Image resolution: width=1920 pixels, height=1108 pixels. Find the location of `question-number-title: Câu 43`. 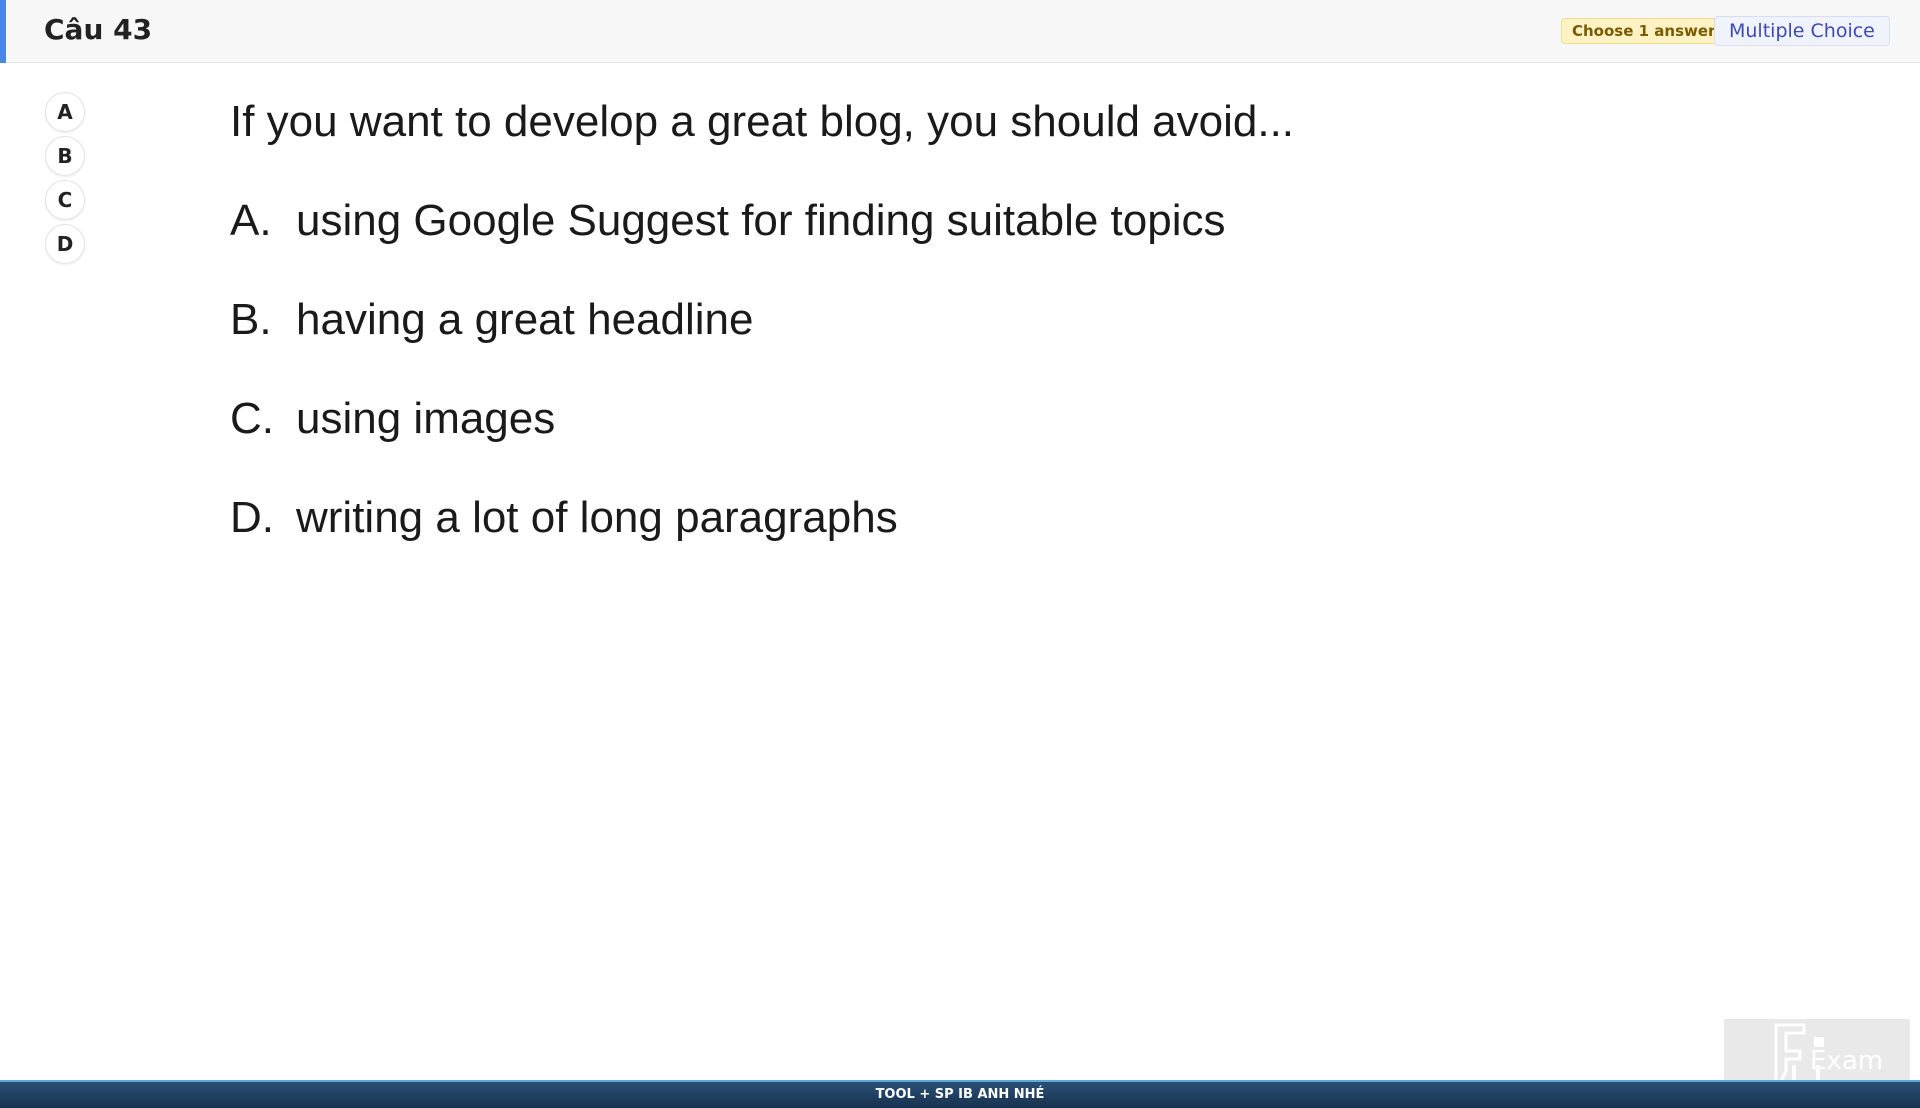

question-number-title: Câu 43 is located at coordinates (98, 29).